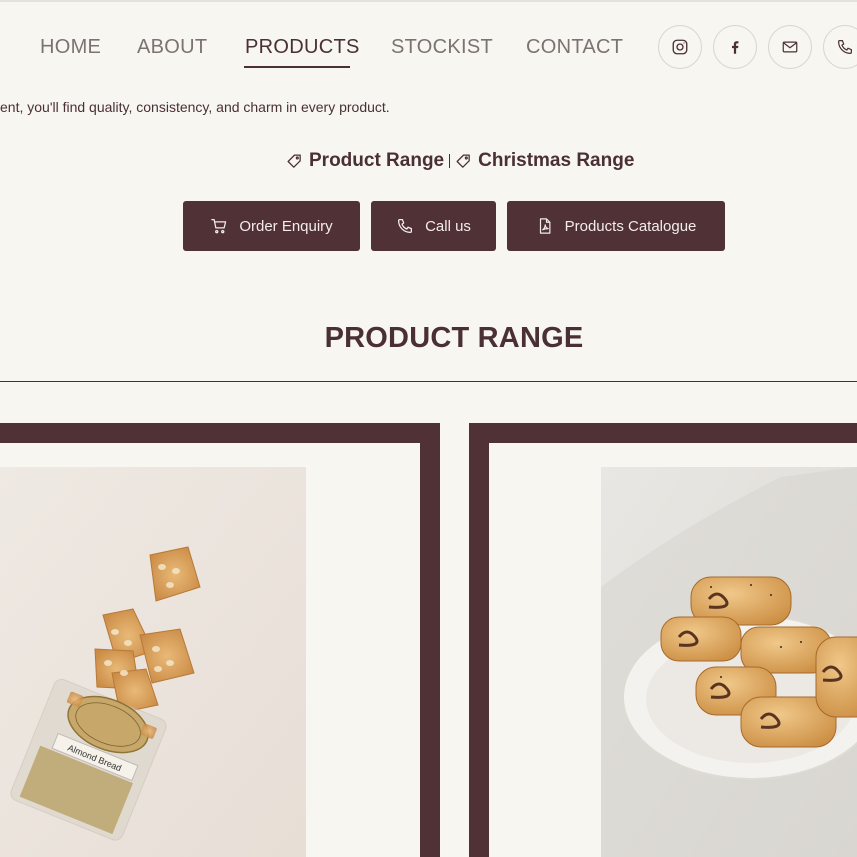 The width and height of the screenshot is (857, 857). What do you see at coordinates (172, 47) in the screenshot?
I see `nav-about: ABOUT` at bounding box center [172, 47].